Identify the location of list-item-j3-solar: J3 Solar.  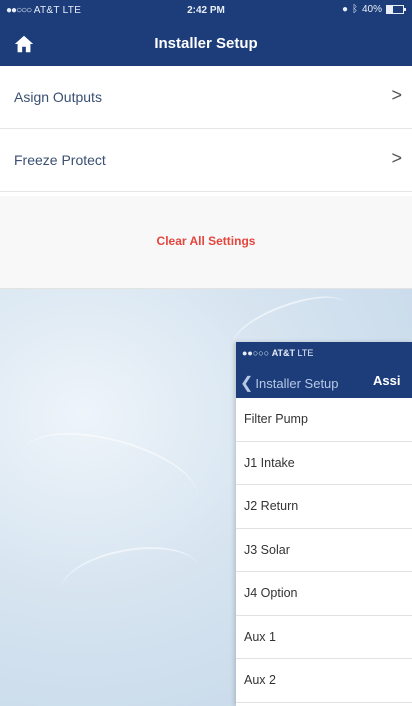
(324, 550).